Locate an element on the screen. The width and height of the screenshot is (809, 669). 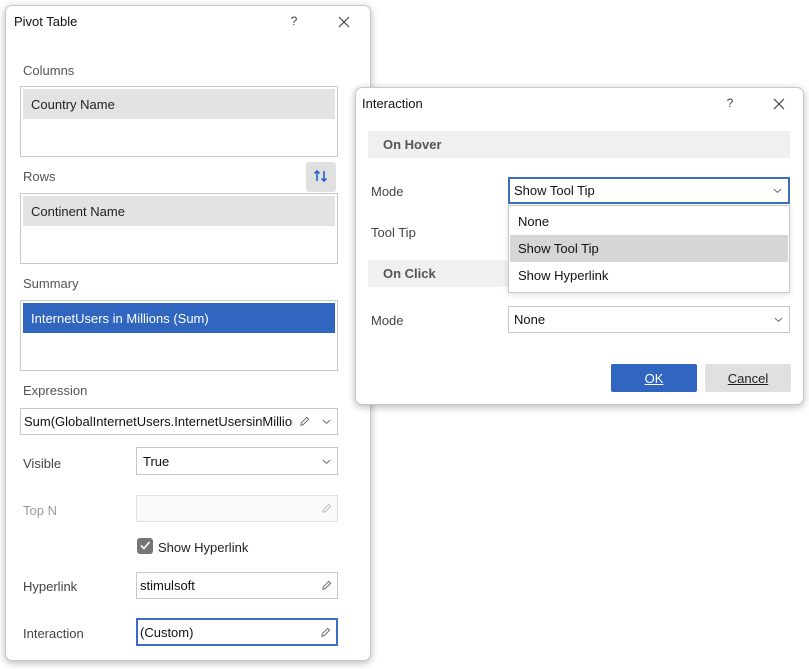
hyperlink-field: stimulsoft is located at coordinates (237, 585).